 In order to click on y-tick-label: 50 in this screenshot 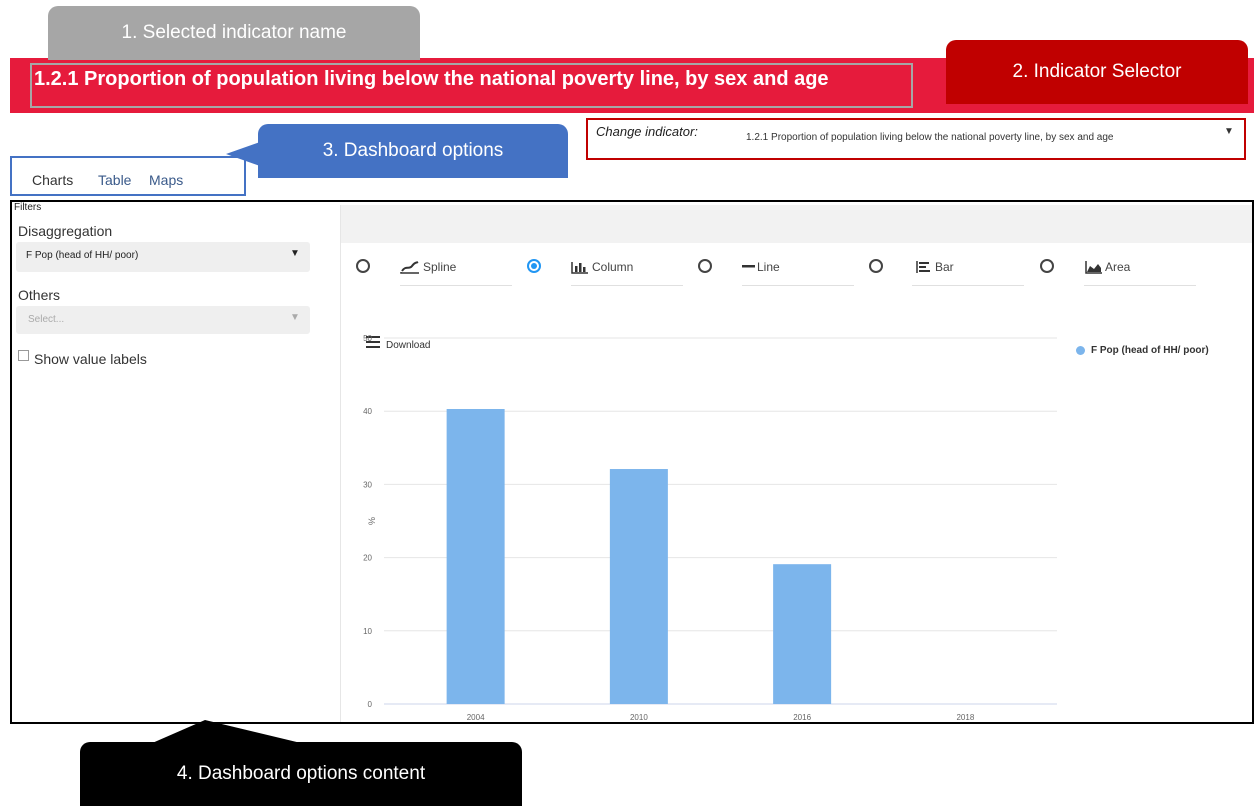, I will do `click(367, 338)`.